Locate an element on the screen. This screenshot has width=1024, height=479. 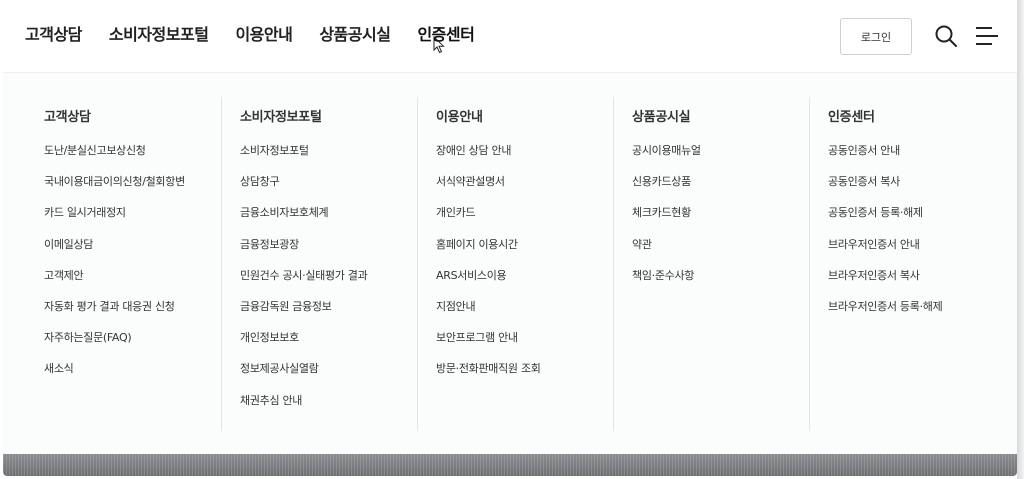
menu-link: 서식약관설명서 is located at coordinates (522, 189).